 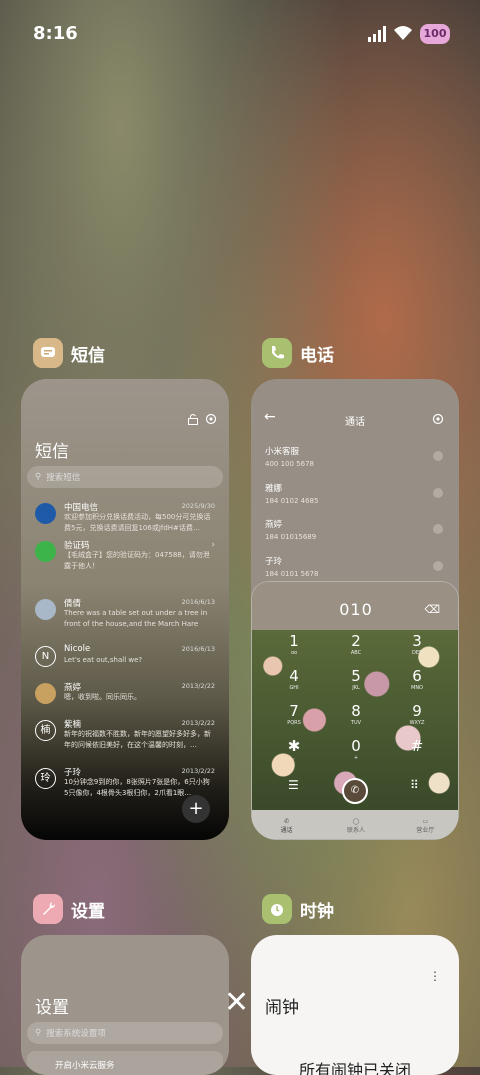 I want to click on sms-app-icon, so click(x=48, y=353).